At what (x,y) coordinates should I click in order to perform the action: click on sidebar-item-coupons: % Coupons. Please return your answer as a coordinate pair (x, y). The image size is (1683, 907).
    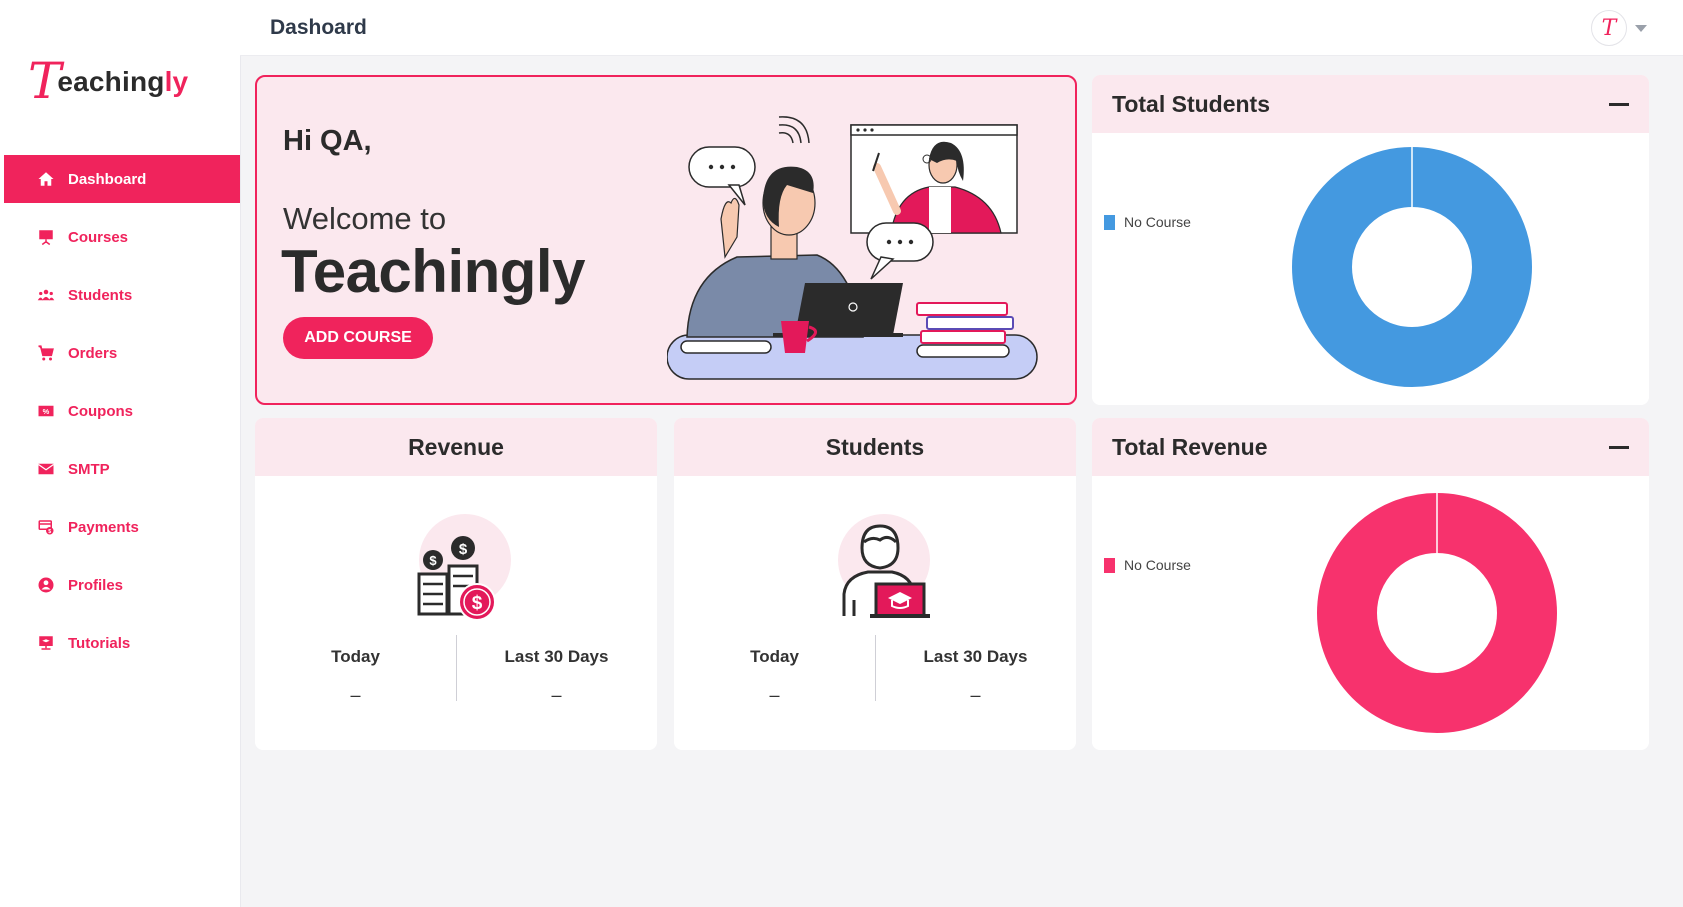
    Looking at the image, I should click on (122, 411).